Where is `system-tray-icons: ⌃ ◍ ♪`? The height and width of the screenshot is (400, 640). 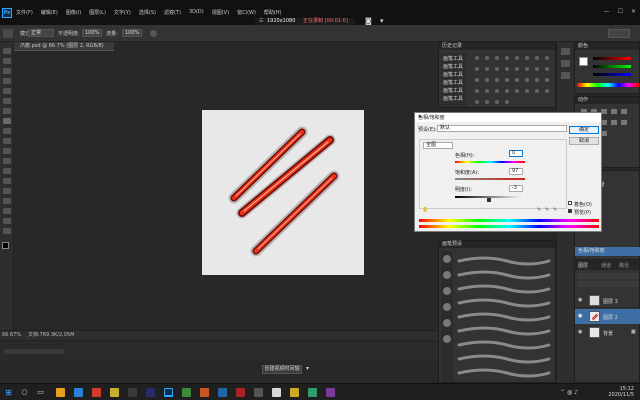 system-tray-icons: ⌃ ◍ ♪ is located at coordinates (569, 392).